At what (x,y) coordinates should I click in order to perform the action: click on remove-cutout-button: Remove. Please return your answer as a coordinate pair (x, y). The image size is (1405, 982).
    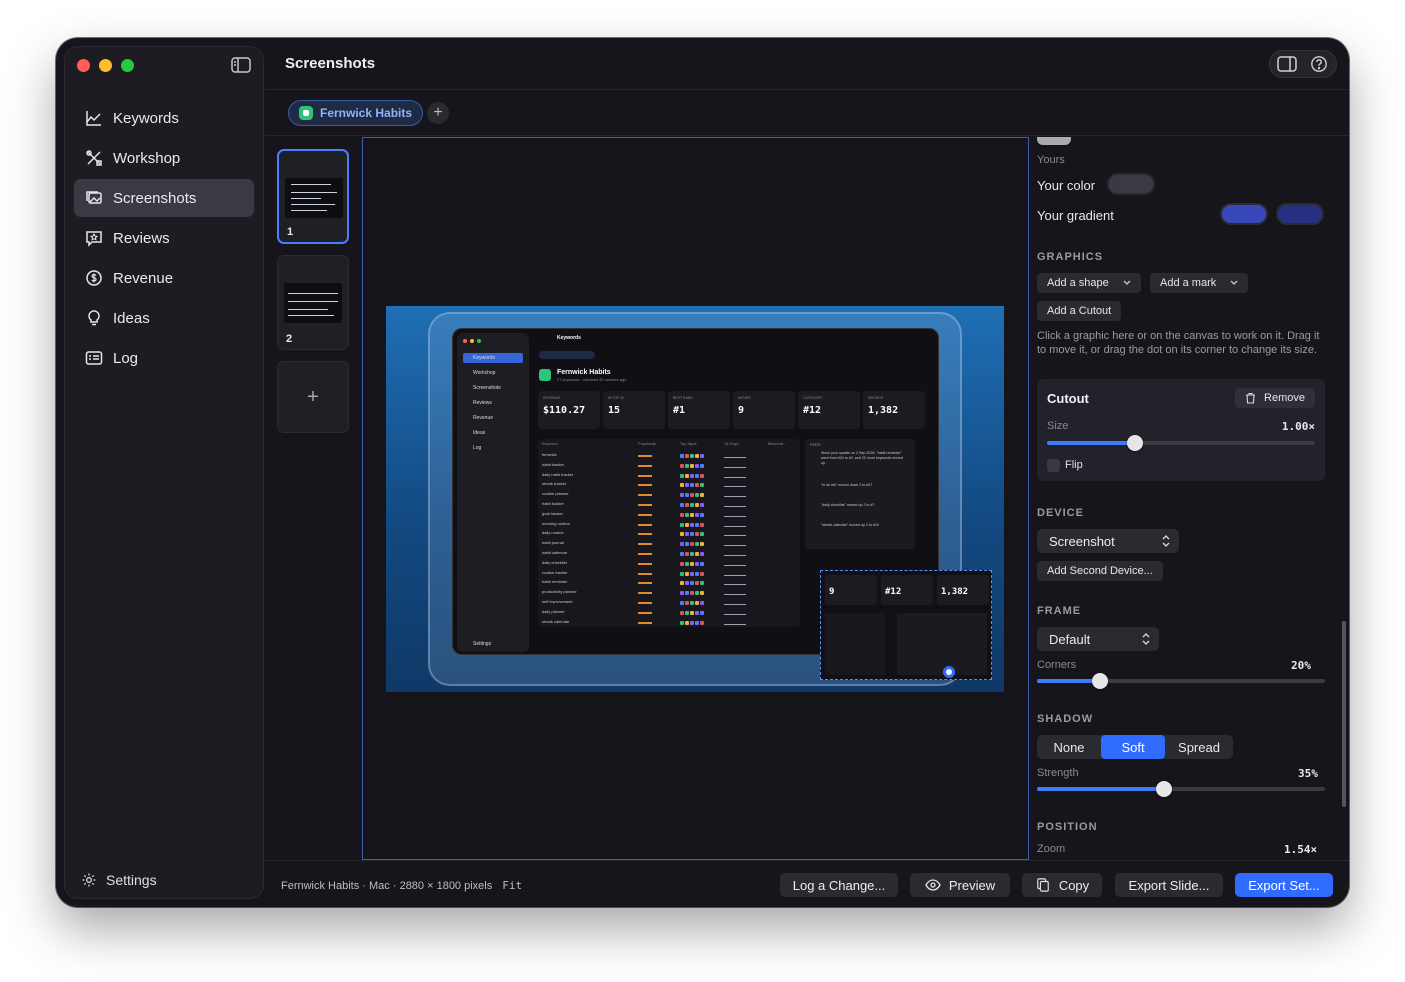
    Looking at the image, I should click on (1275, 398).